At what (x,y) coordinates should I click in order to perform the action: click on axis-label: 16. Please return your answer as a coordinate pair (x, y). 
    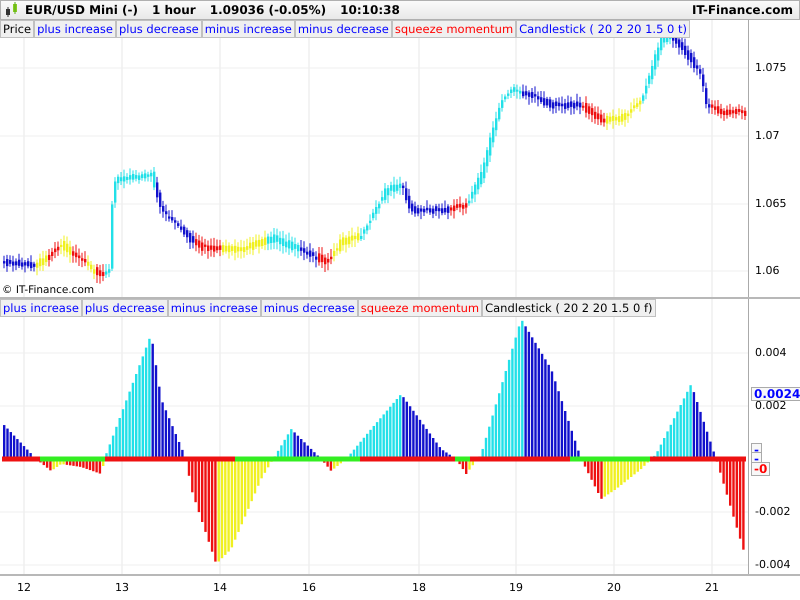
    Looking at the image, I should click on (309, 587).